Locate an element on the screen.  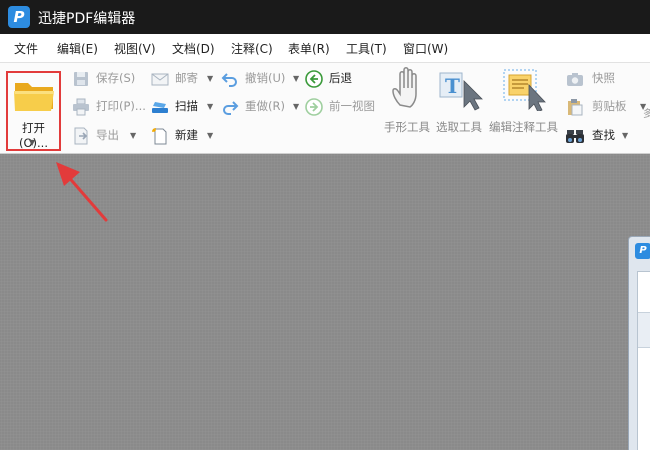
redo-arrow-icon is located at coordinates (231, 108).